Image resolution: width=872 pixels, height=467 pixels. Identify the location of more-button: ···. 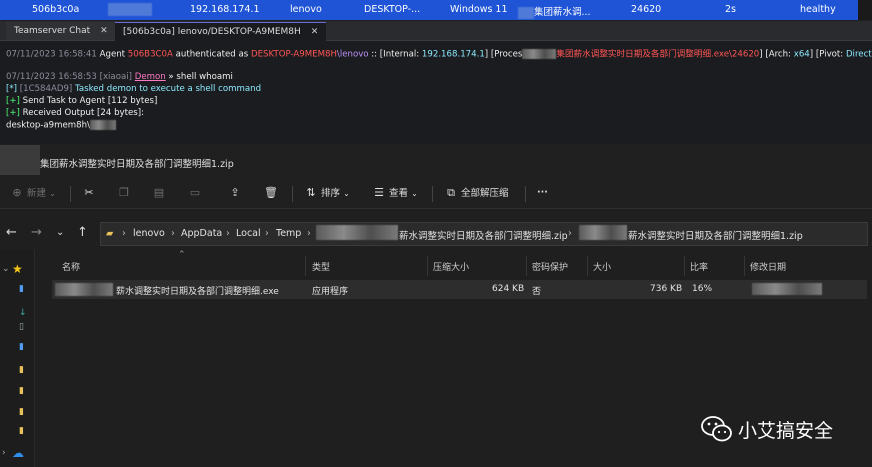
(542, 193).